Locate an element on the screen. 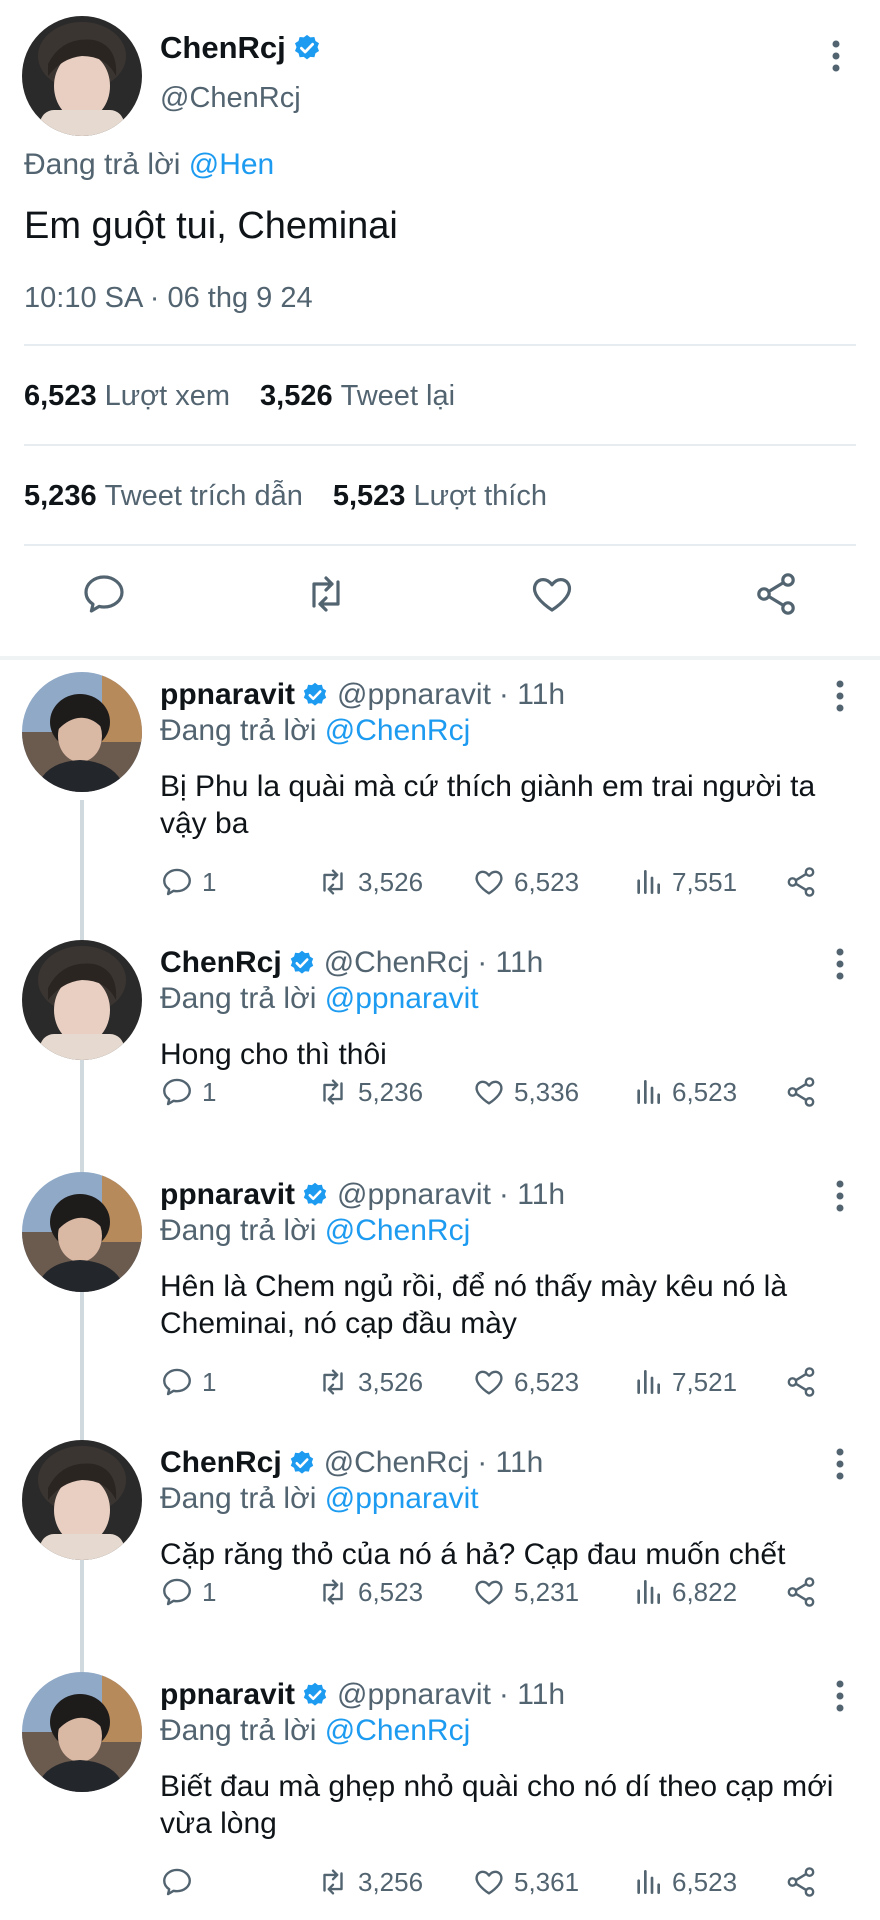  reply-action-bar: 1 3,526 6,523 7,551 is located at coordinates (510, 882).